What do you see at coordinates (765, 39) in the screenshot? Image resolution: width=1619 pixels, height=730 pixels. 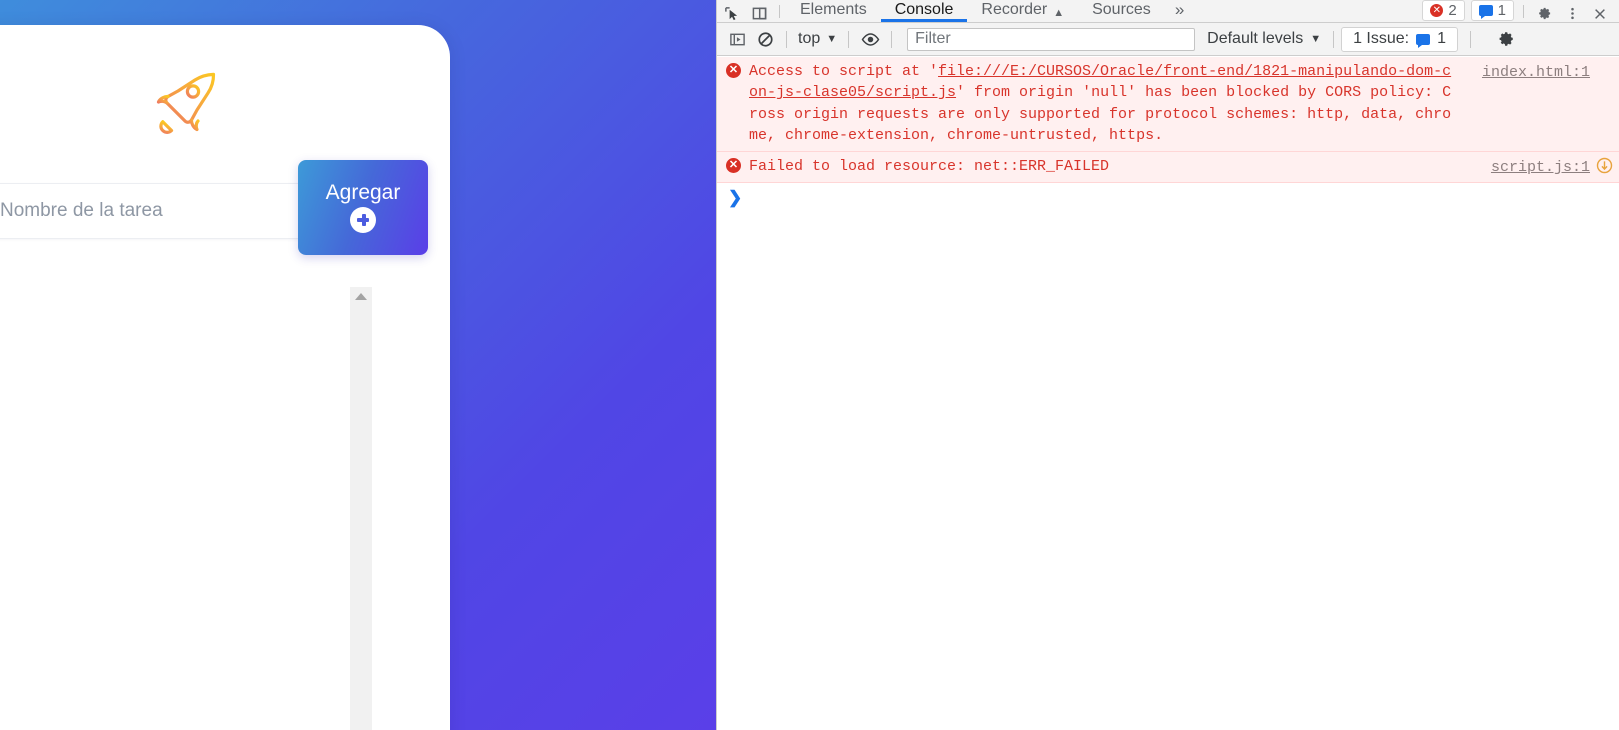 I see `clear-console-icon` at bounding box center [765, 39].